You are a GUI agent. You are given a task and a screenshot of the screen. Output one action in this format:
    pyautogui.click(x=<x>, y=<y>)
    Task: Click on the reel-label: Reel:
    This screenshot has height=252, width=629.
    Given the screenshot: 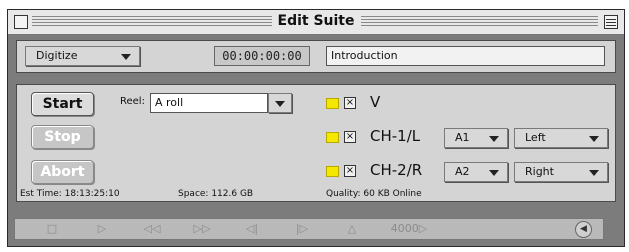 What is the action you would take?
    pyautogui.click(x=132, y=101)
    